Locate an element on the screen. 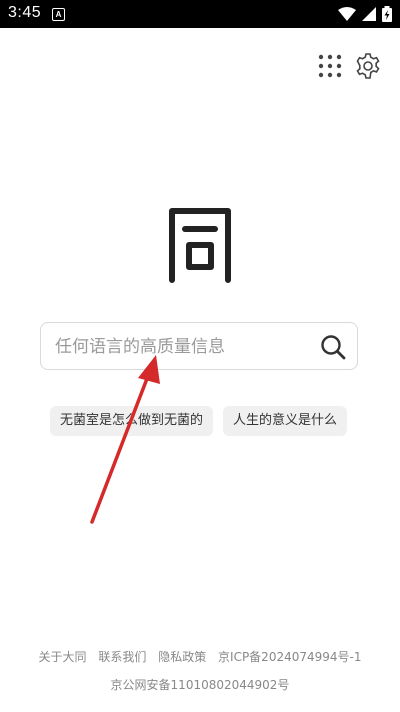  wifi-icon is located at coordinates (347, 14).